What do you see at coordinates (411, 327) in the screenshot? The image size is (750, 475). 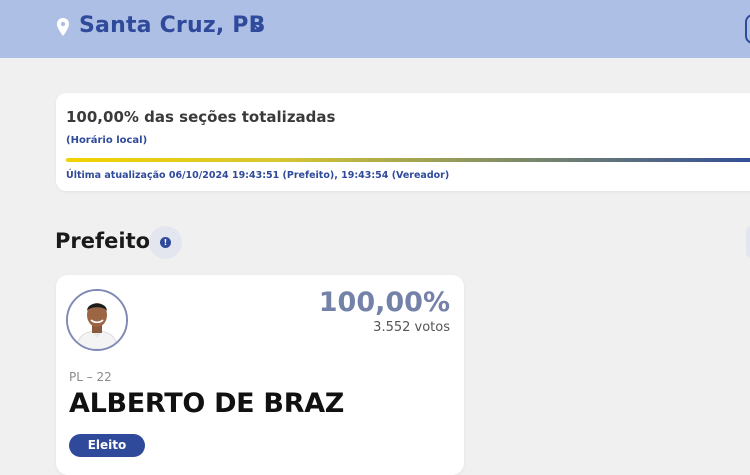 I see `vote-count: 3.552 votos` at bounding box center [411, 327].